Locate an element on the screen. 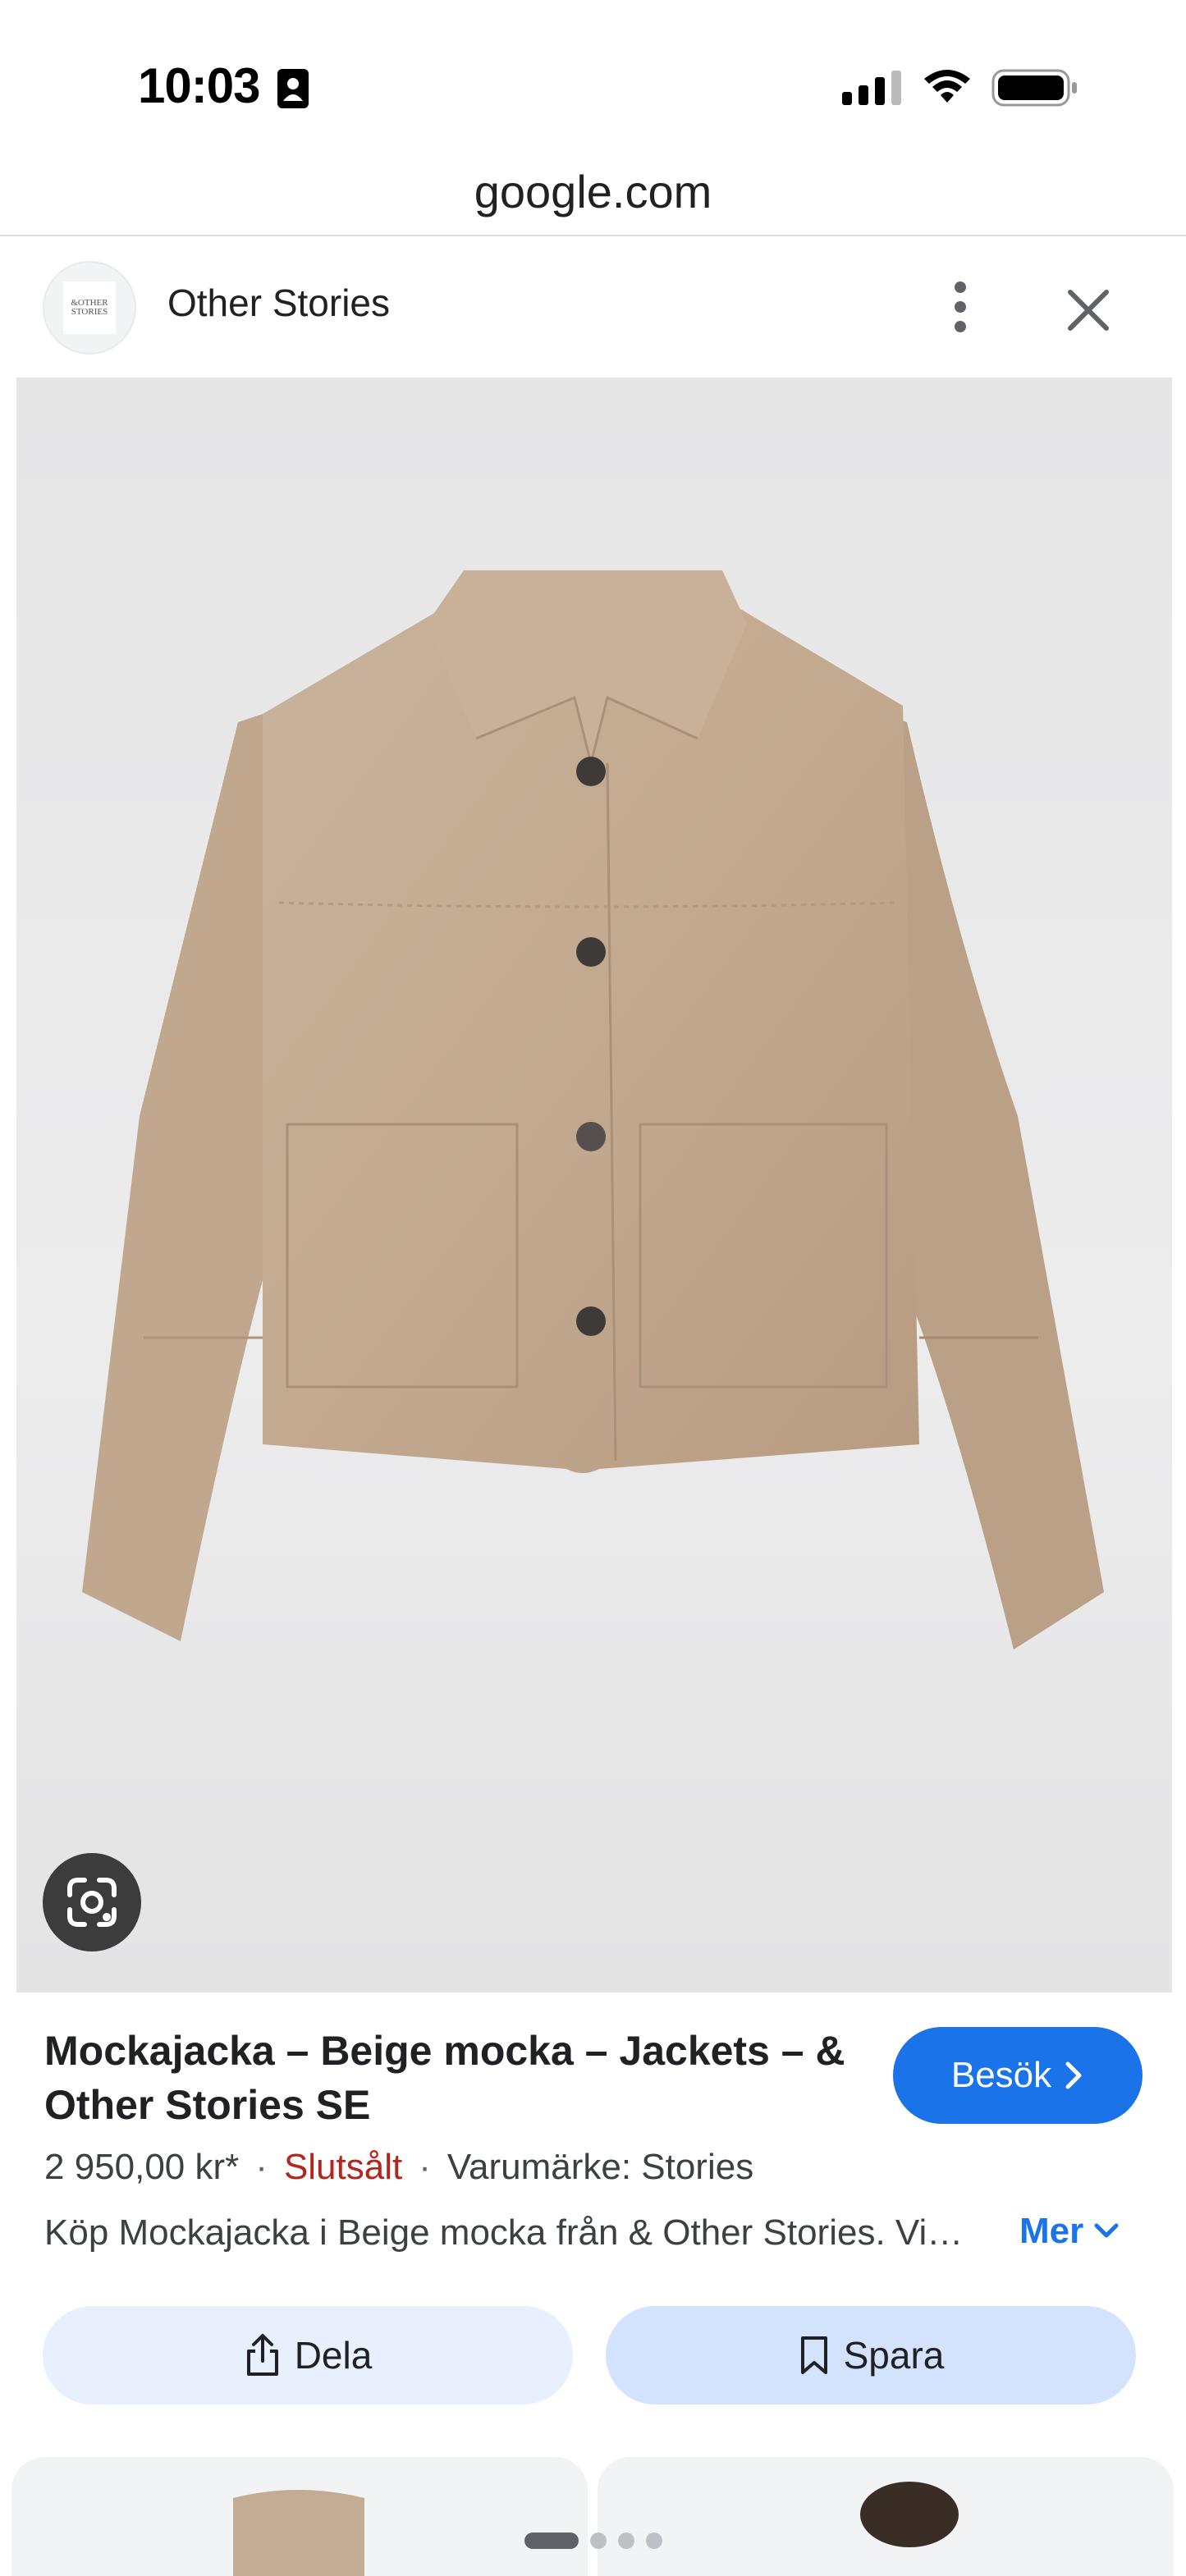  more-label: Mer is located at coordinates (1052, 2231).